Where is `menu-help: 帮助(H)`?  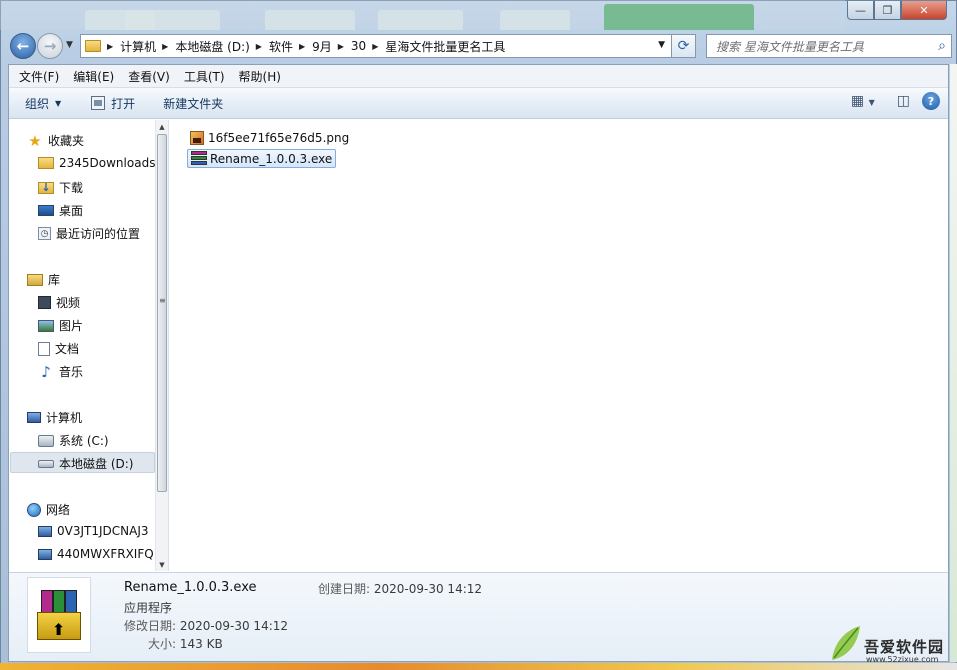
menu-help: 帮助(H) is located at coordinates (260, 76).